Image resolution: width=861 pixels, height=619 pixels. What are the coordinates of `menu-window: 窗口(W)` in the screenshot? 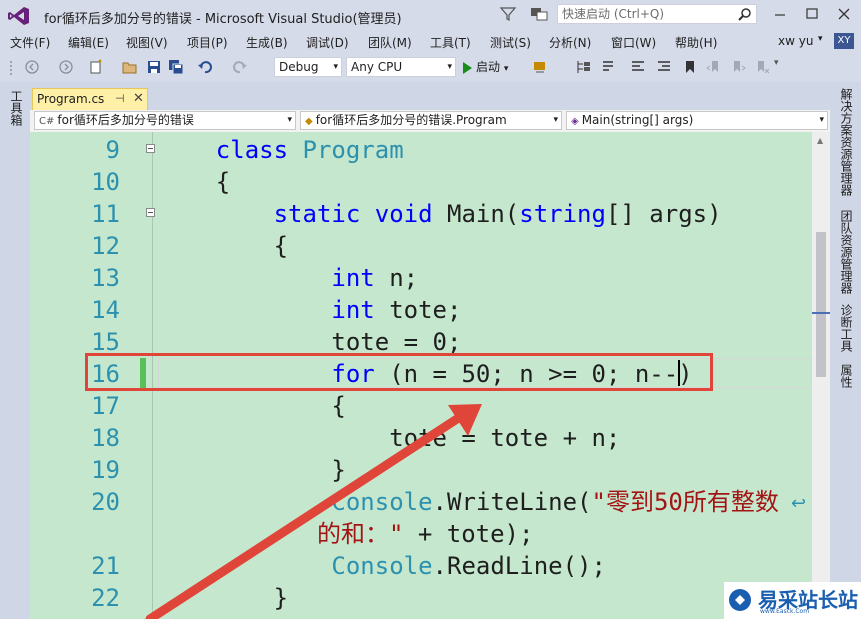 It's located at (633, 42).